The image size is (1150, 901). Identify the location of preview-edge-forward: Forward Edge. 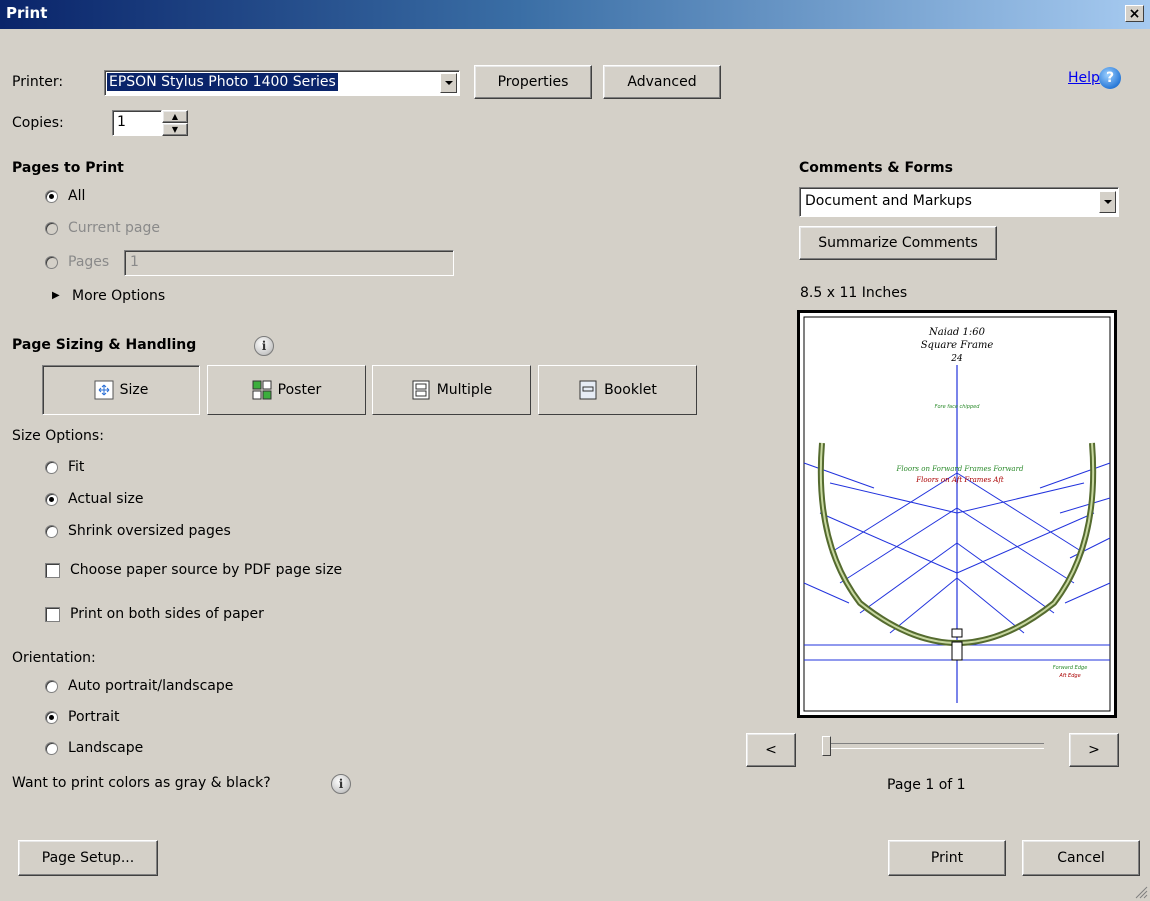
(1070, 668).